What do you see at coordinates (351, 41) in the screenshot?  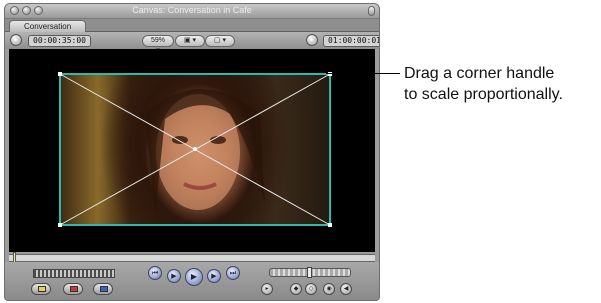 I see `timecode-current-field: 01:00:00:01` at bounding box center [351, 41].